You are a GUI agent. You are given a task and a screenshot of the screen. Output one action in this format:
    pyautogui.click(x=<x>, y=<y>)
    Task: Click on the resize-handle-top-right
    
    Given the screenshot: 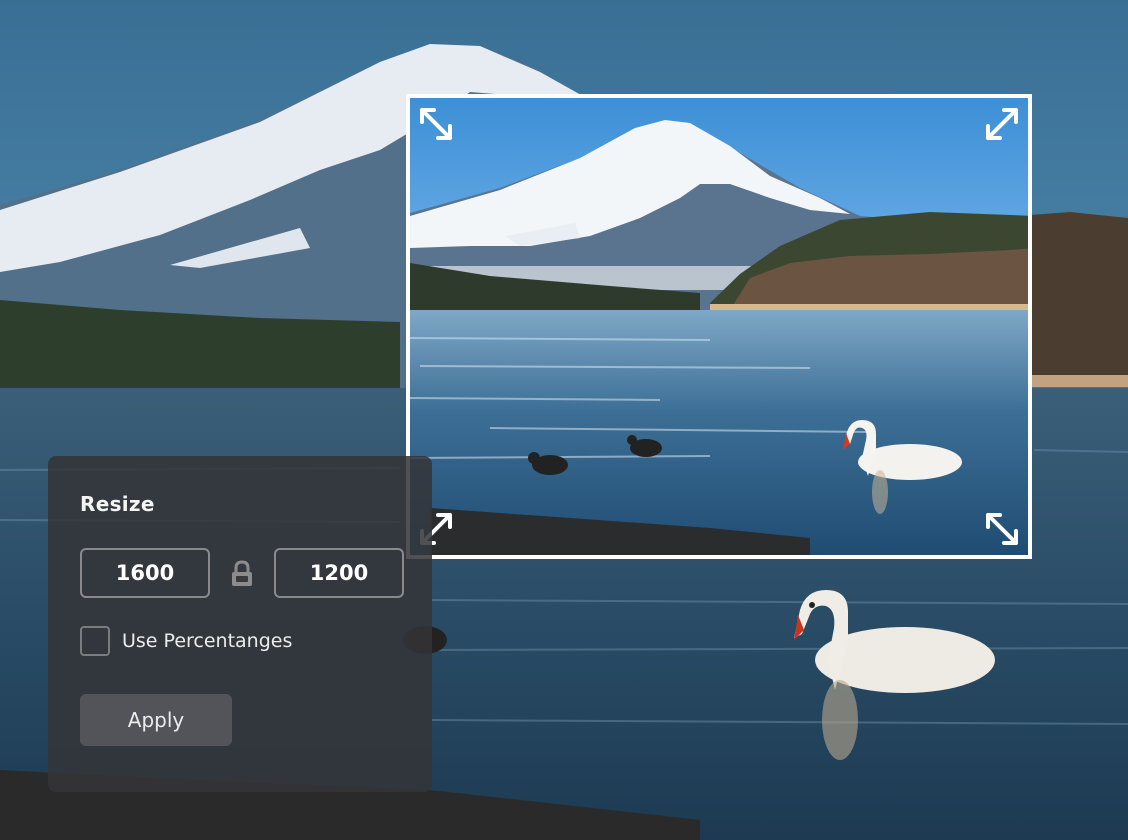 What is the action you would take?
    pyautogui.click(x=1002, y=124)
    